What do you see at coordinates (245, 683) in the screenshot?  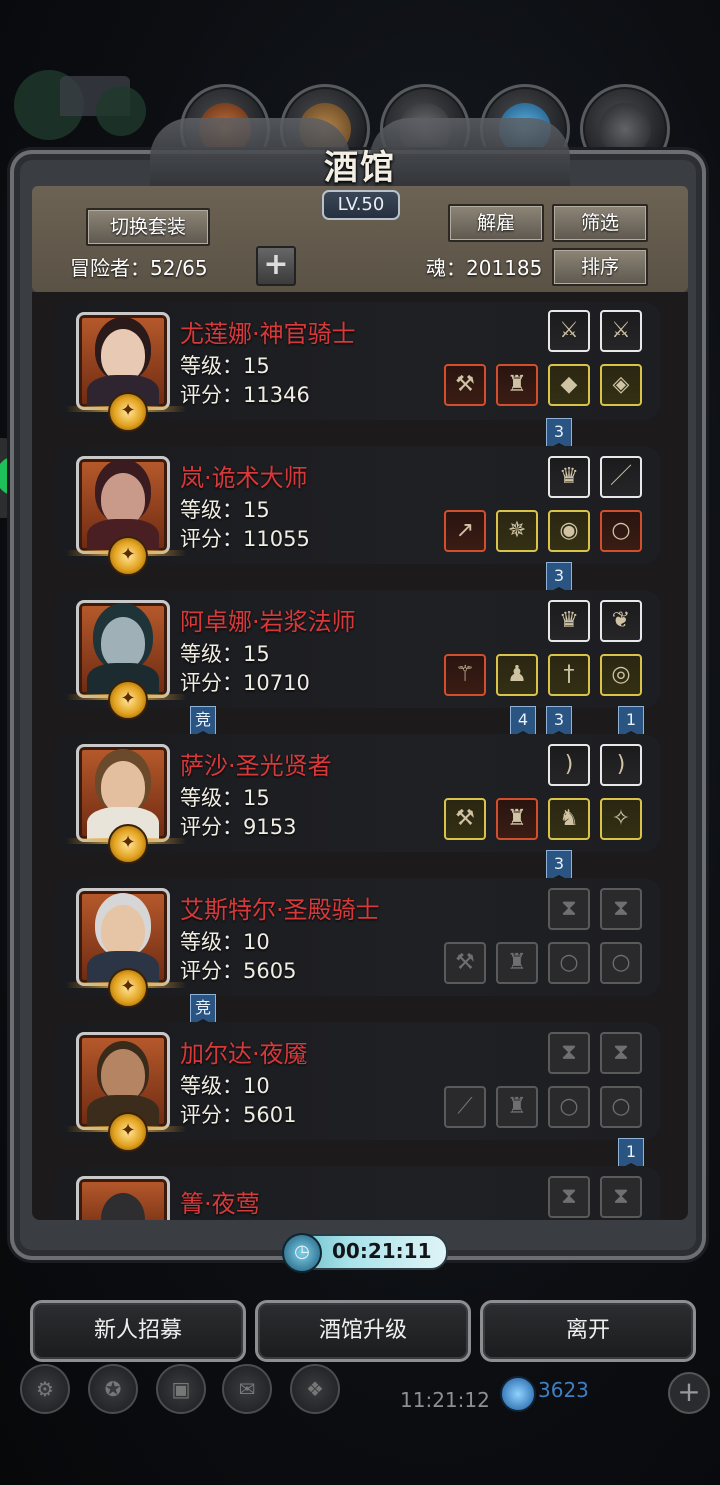 I see `hero-score: 评分：10710` at bounding box center [245, 683].